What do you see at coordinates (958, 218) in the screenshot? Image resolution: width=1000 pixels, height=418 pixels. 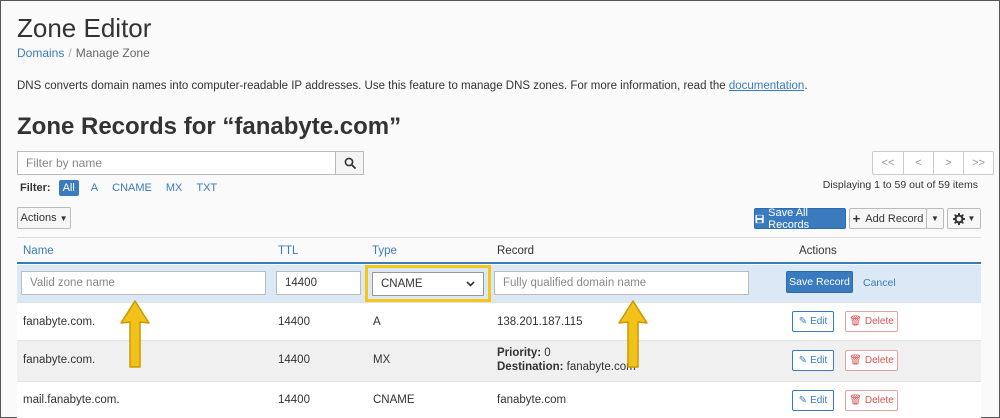 I see `gear-icon` at bounding box center [958, 218].